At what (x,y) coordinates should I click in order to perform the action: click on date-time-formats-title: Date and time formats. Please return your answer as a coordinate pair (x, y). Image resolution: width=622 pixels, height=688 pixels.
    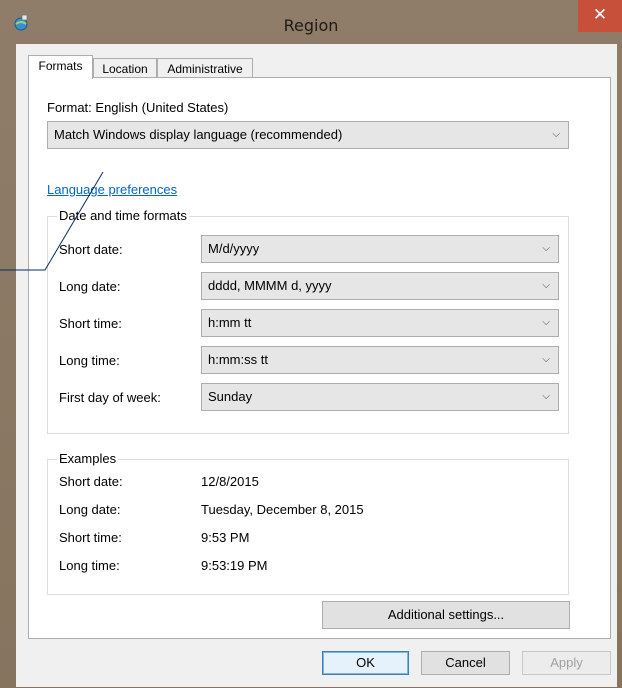
    Looking at the image, I should click on (123, 215).